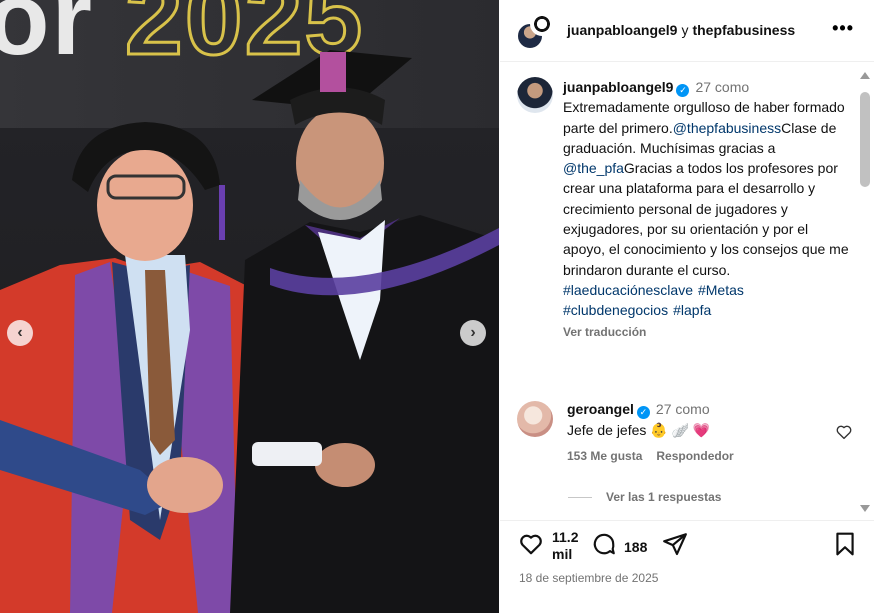  What do you see at coordinates (707, 332) in the screenshot?
I see `see-translation-button: Ver traducción` at bounding box center [707, 332].